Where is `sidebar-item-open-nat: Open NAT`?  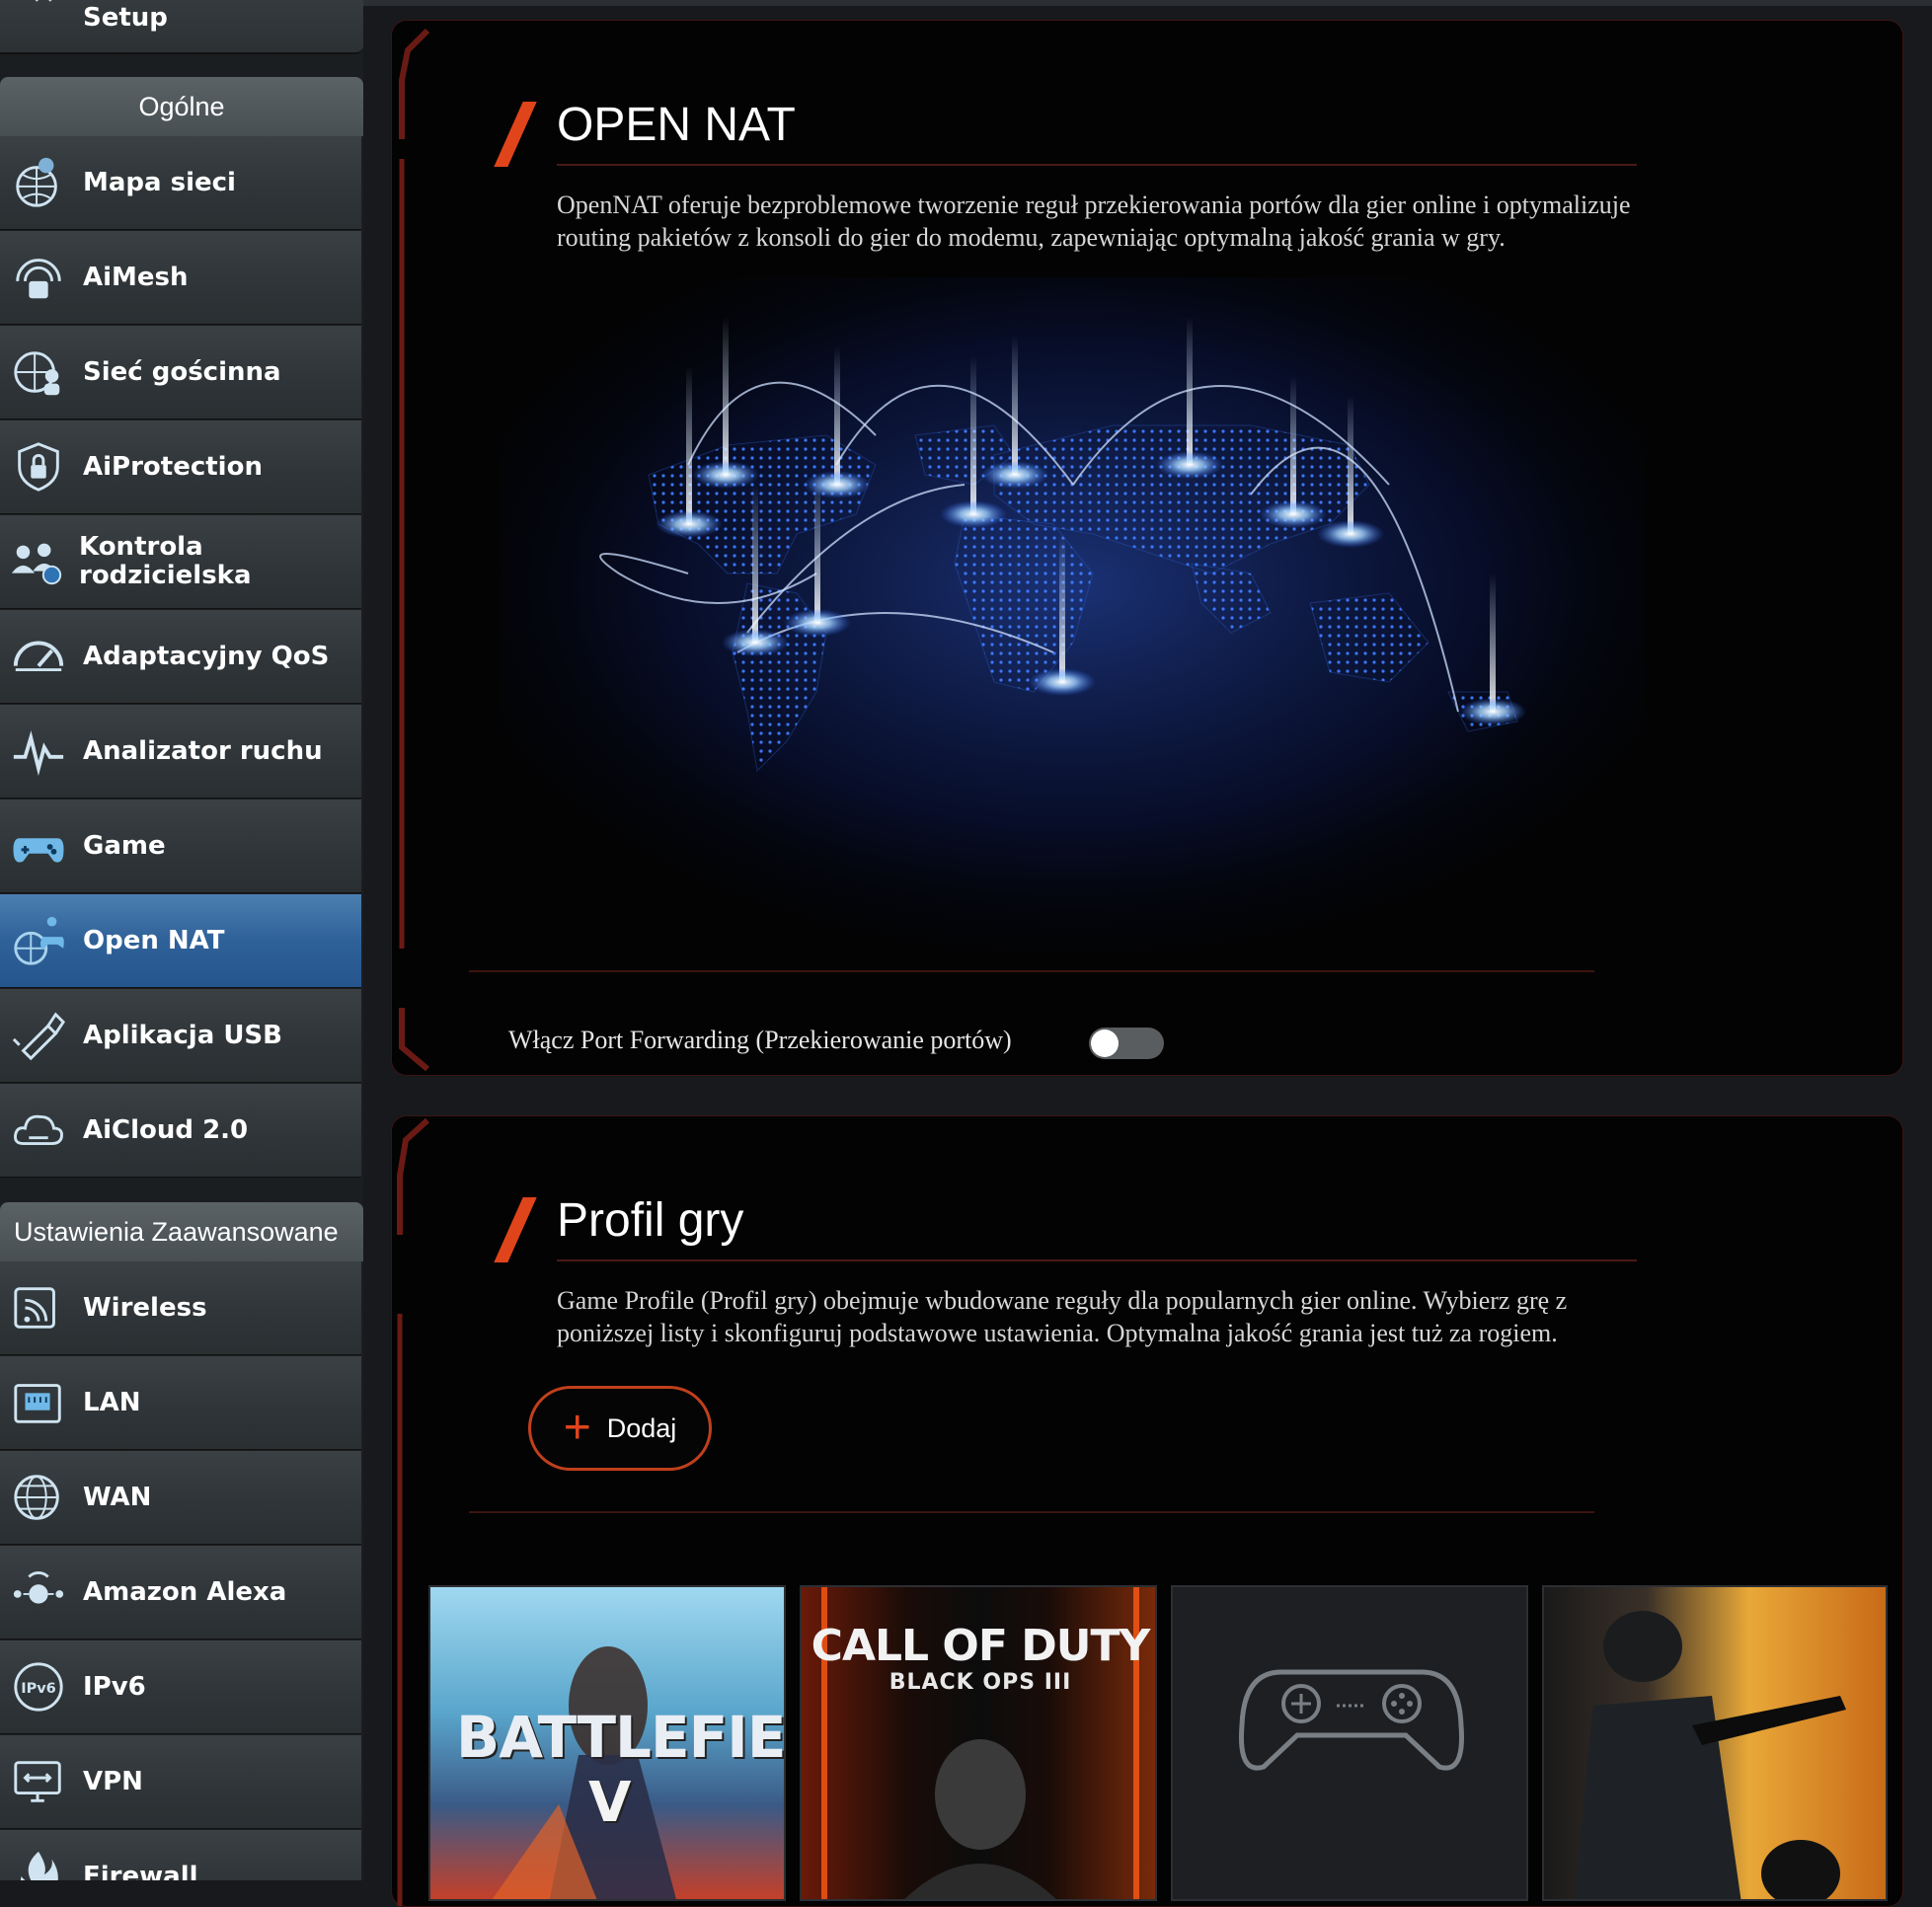 sidebar-item-open-nat: Open NAT is located at coordinates (181, 941).